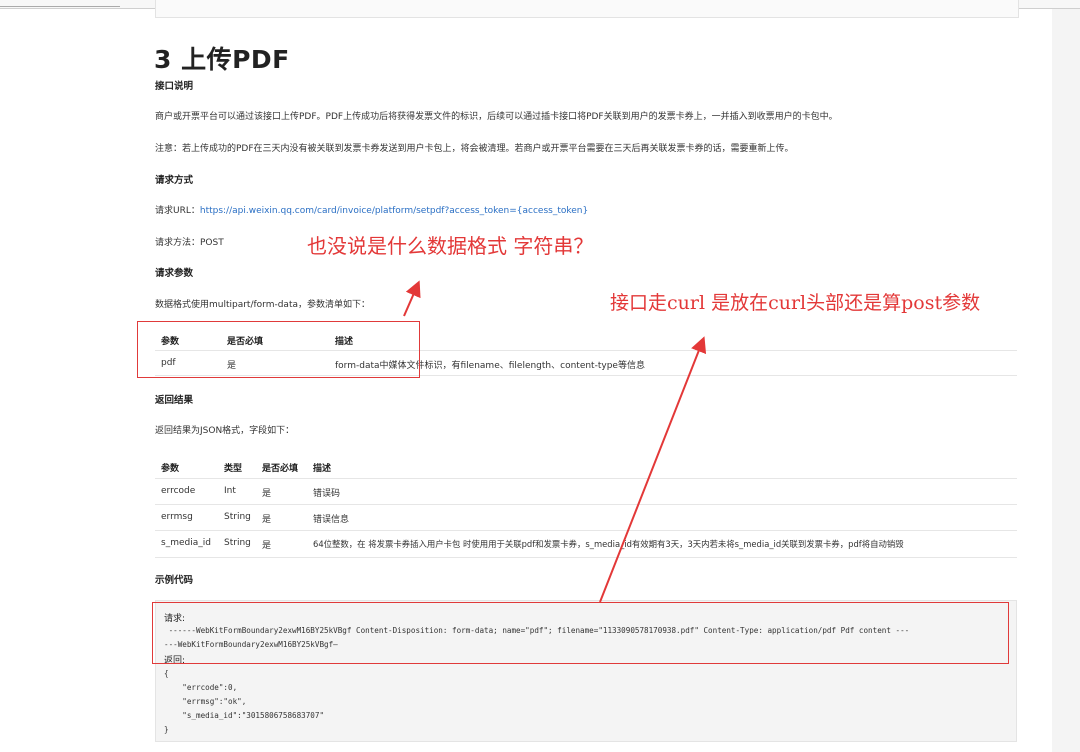 This screenshot has width=1080, height=752. What do you see at coordinates (230, 491) in the screenshot?
I see `field-type: Int` at bounding box center [230, 491].